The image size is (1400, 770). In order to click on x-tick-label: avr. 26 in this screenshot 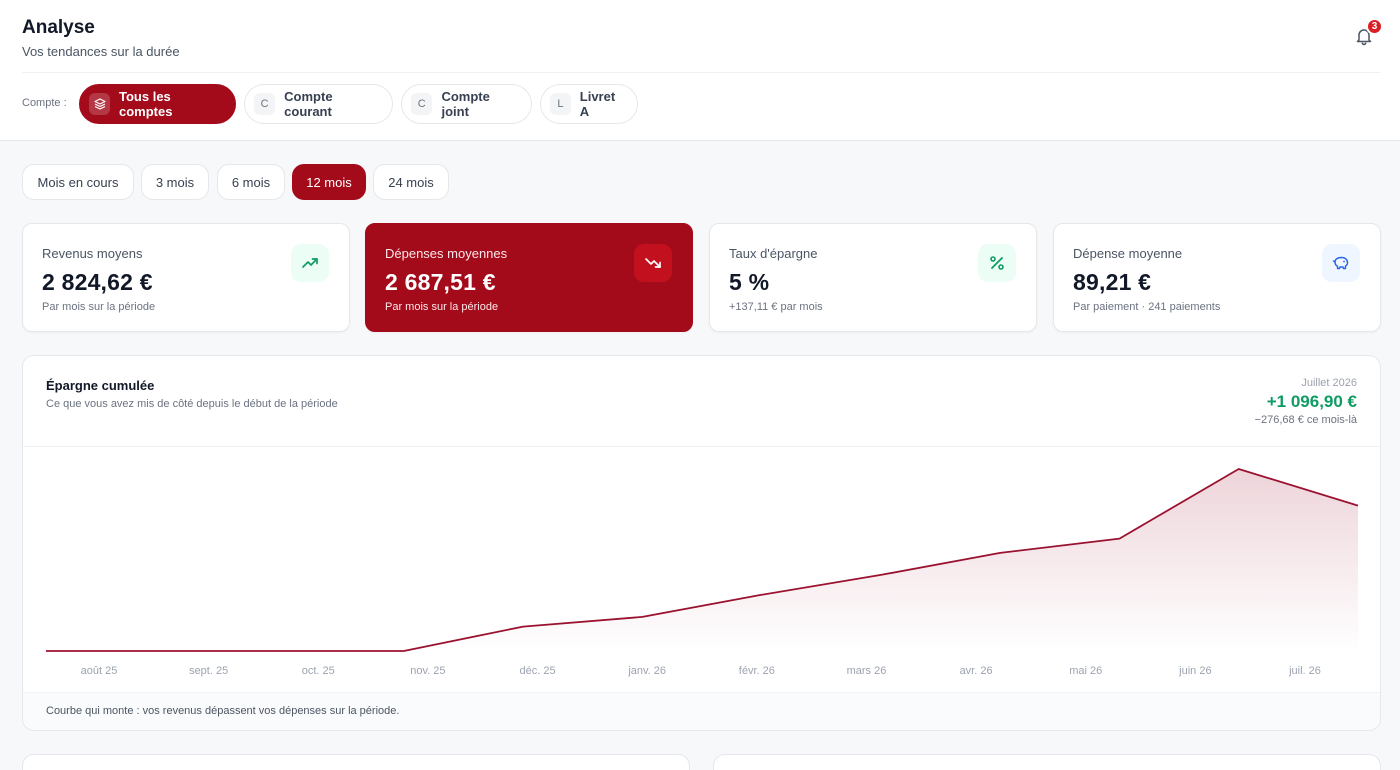, I will do `click(976, 671)`.